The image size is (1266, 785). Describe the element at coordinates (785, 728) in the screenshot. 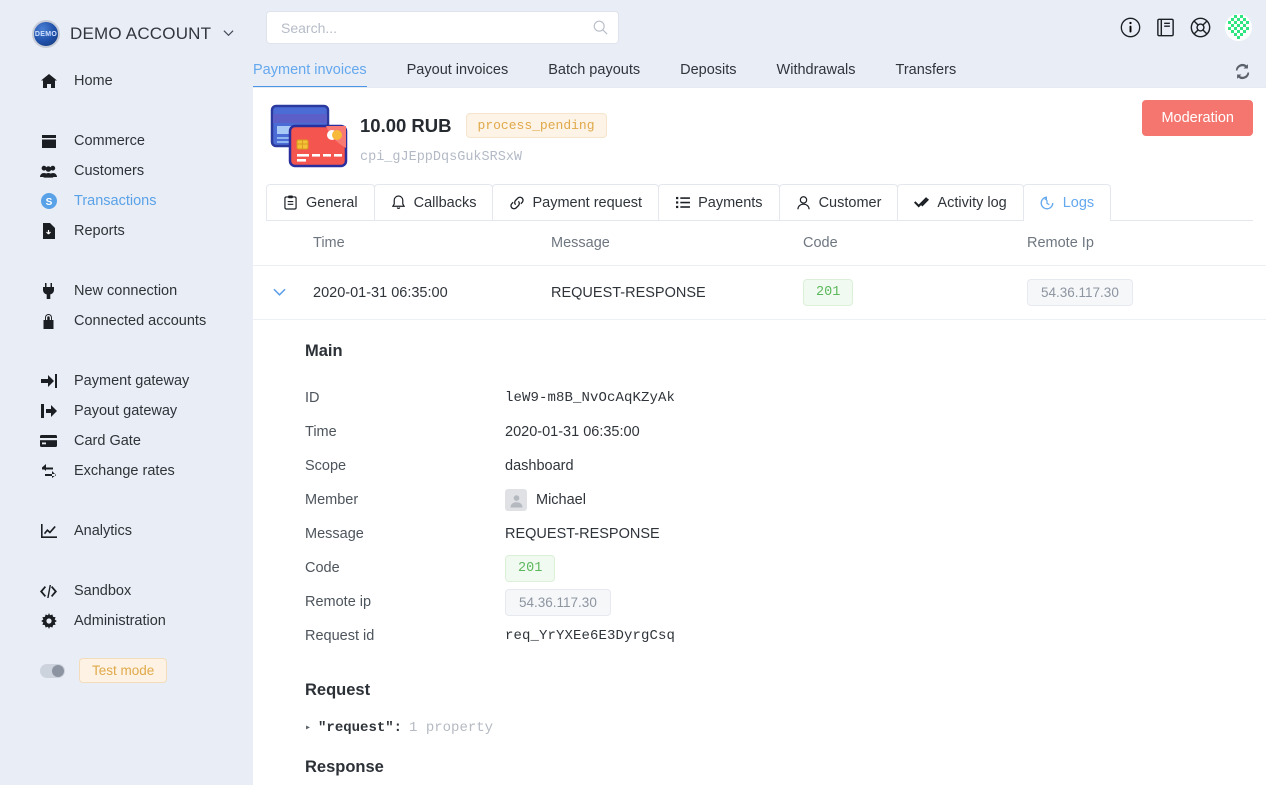

I see `request-json-node: ▸ "request": 1 property` at that location.